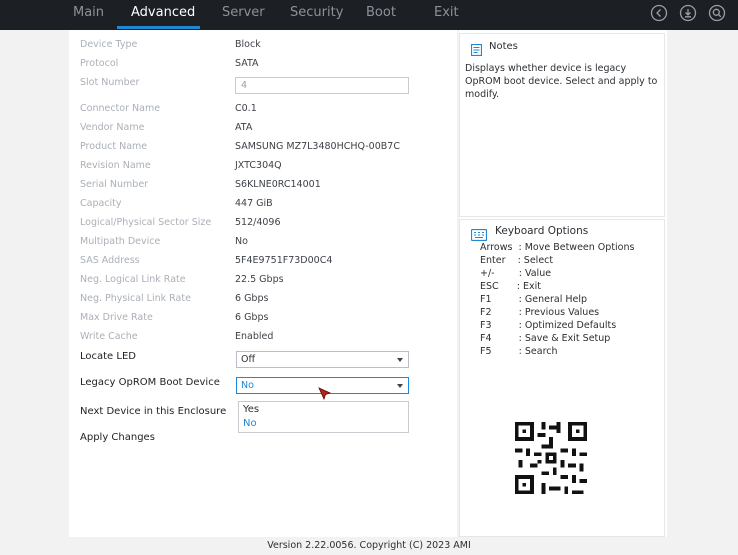 The image size is (738, 555). I want to click on tab-exit: Exit, so click(446, 15).